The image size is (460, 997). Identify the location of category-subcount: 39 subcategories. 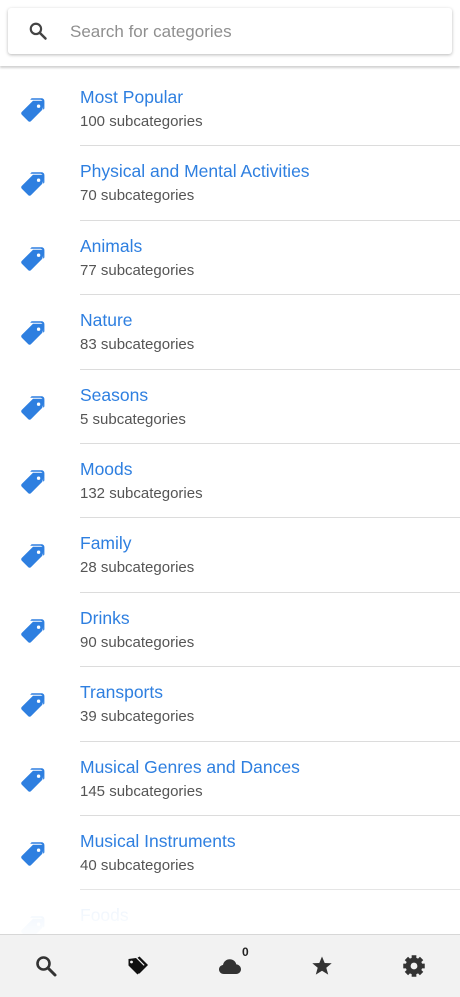
(137, 717).